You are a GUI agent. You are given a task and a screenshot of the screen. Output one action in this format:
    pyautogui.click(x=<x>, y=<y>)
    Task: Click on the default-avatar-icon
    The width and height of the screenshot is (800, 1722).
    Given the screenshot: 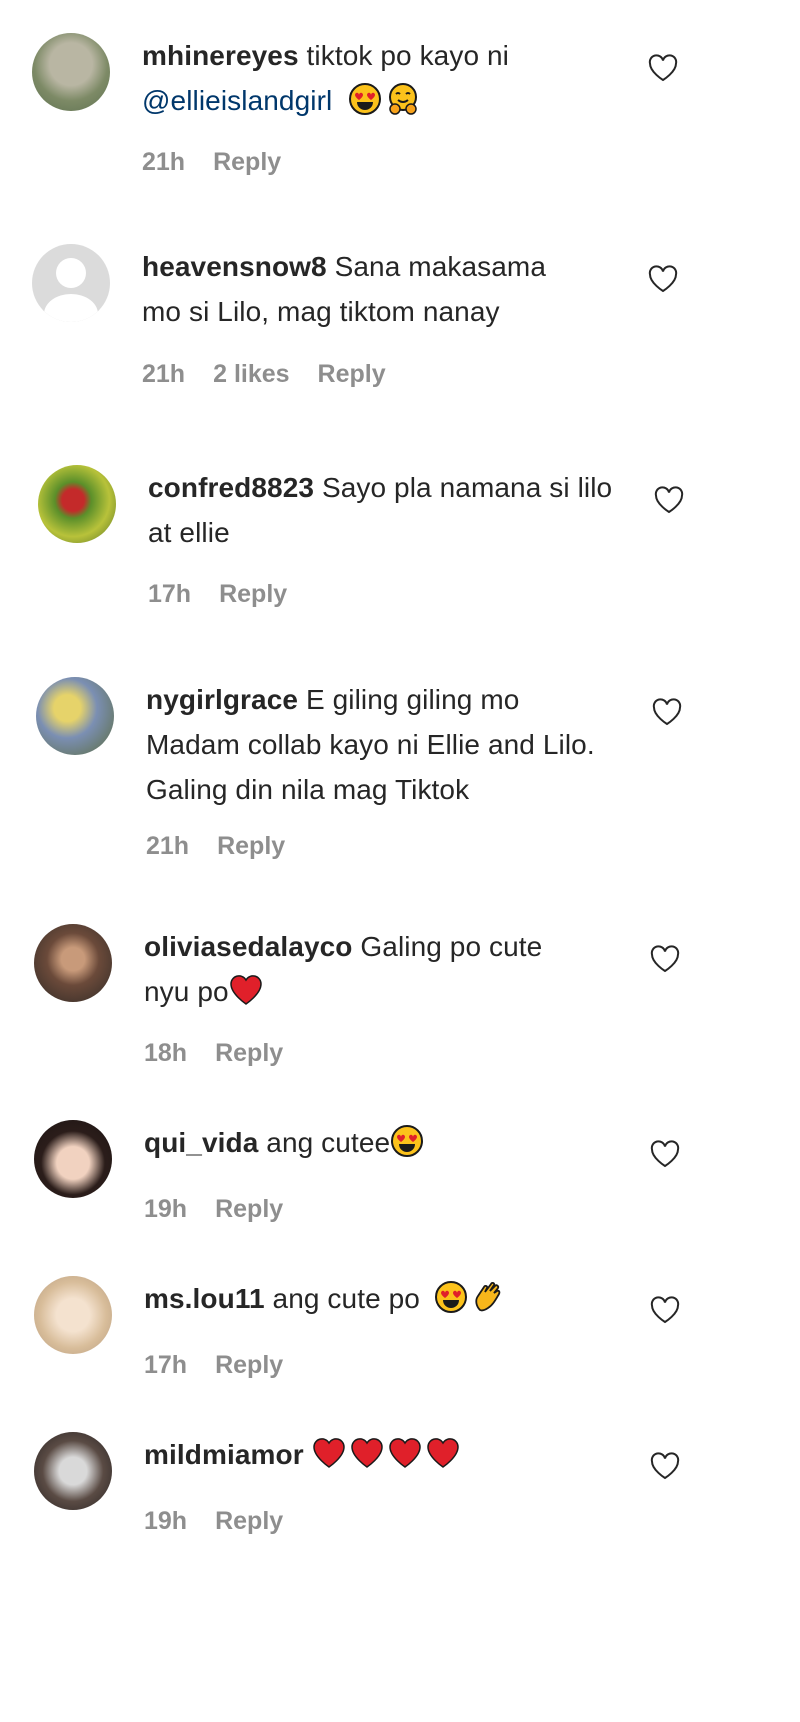 What is the action you would take?
    pyautogui.click(x=71, y=273)
    